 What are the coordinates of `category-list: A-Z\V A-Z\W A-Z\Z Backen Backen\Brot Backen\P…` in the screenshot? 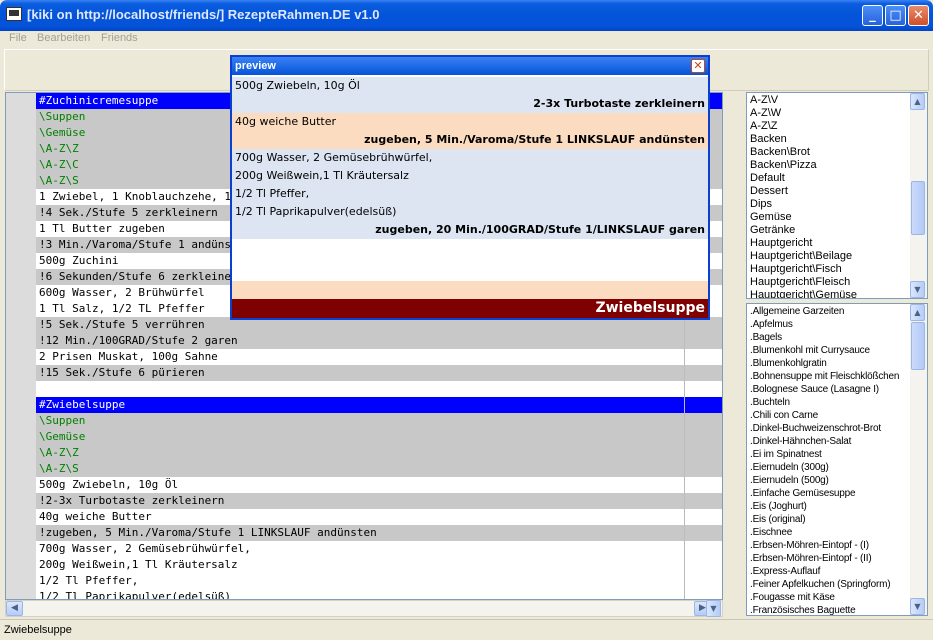 It's located at (837, 195).